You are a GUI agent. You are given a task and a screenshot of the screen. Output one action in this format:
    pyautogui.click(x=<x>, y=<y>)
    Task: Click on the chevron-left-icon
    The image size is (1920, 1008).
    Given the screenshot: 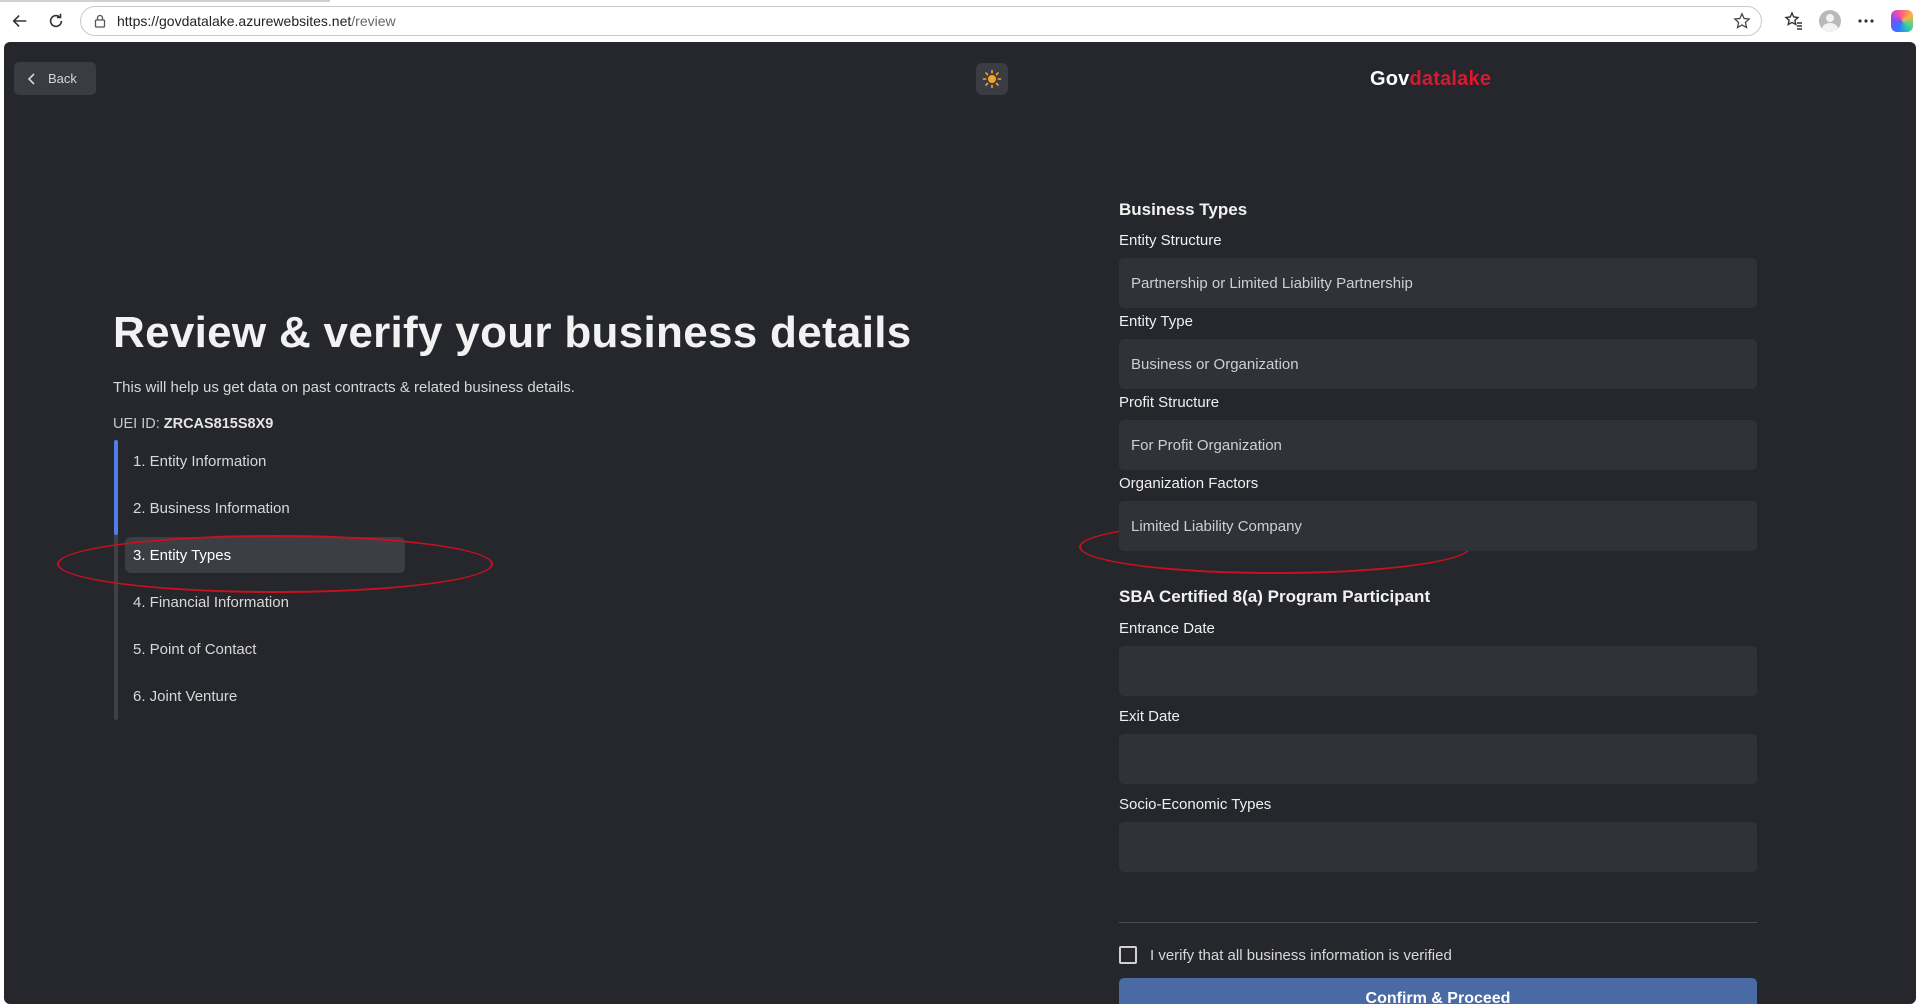 What is the action you would take?
    pyautogui.click(x=31, y=78)
    